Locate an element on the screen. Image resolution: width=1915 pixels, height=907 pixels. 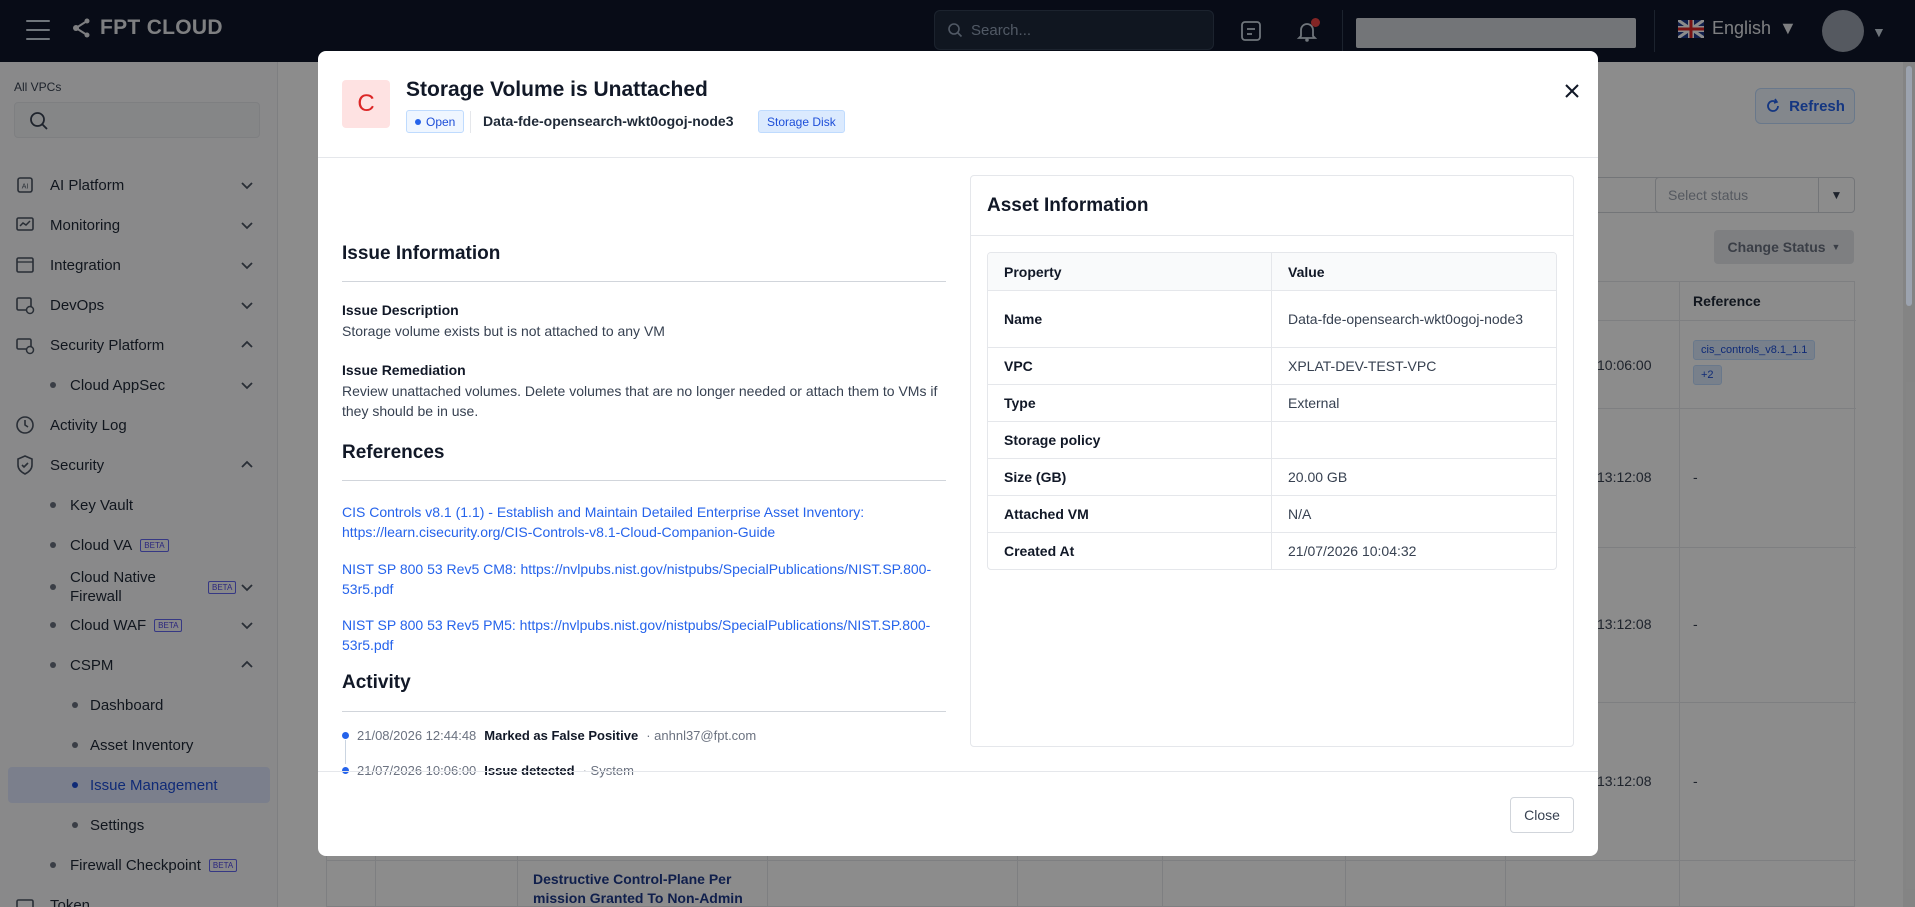
page-scrollbar is located at coordinates (1909, 484).